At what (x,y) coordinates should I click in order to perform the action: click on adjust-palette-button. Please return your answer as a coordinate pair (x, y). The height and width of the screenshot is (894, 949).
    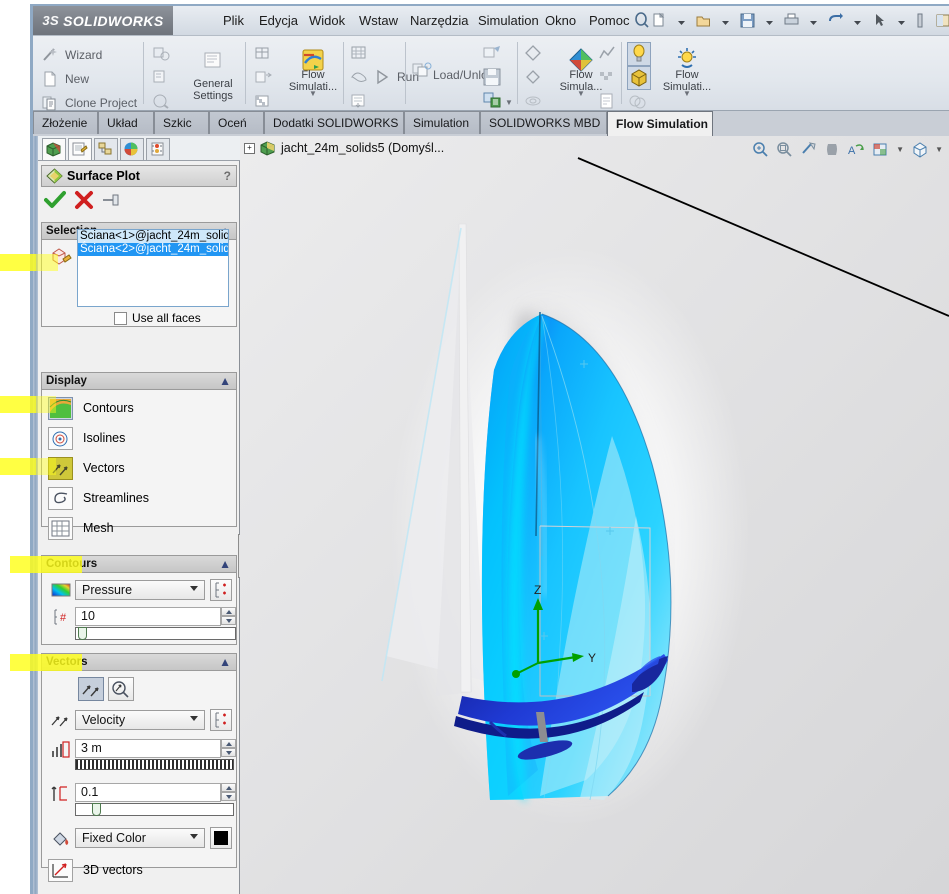
    Looking at the image, I should click on (221, 590).